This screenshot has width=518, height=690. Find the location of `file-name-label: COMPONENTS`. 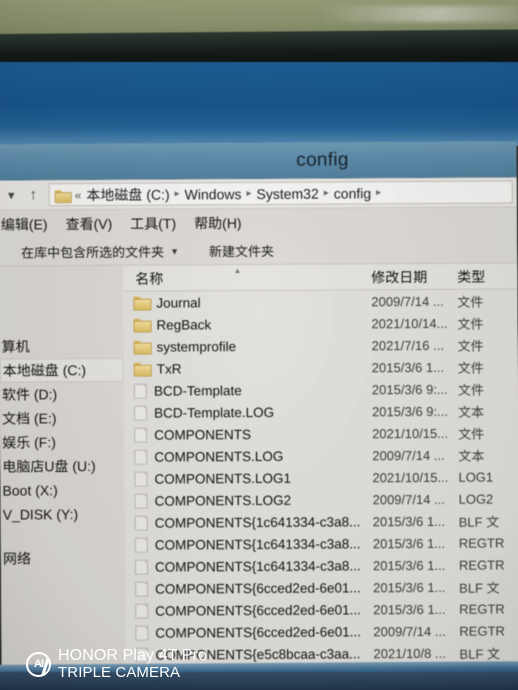

file-name-label: COMPONENTS is located at coordinates (202, 434).